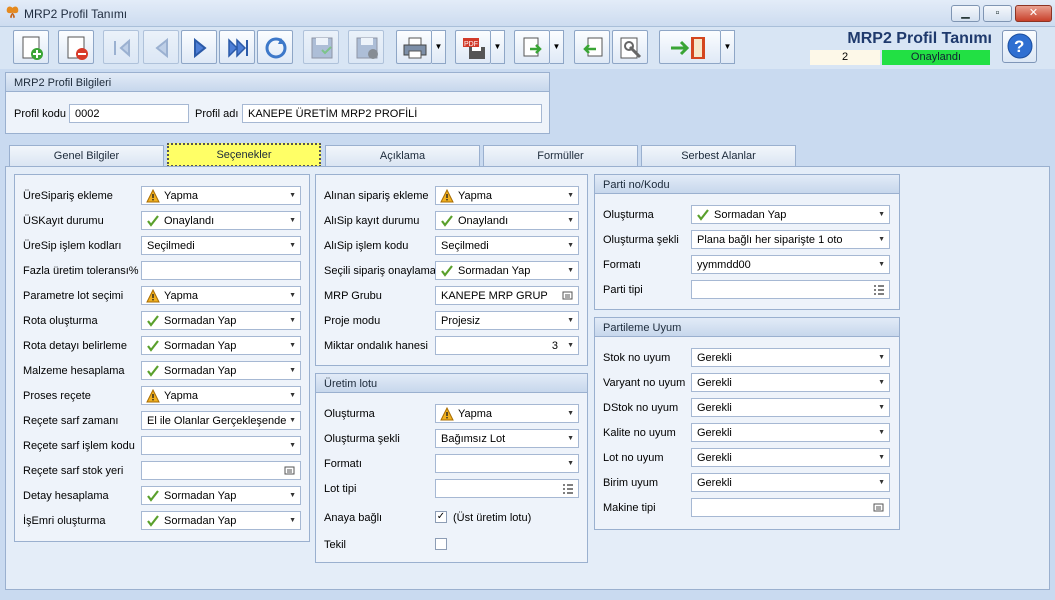 This screenshot has width=1055, height=600. Describe the element at coordinates (414, 47) in the screenshot. I see `print-button` at that location.